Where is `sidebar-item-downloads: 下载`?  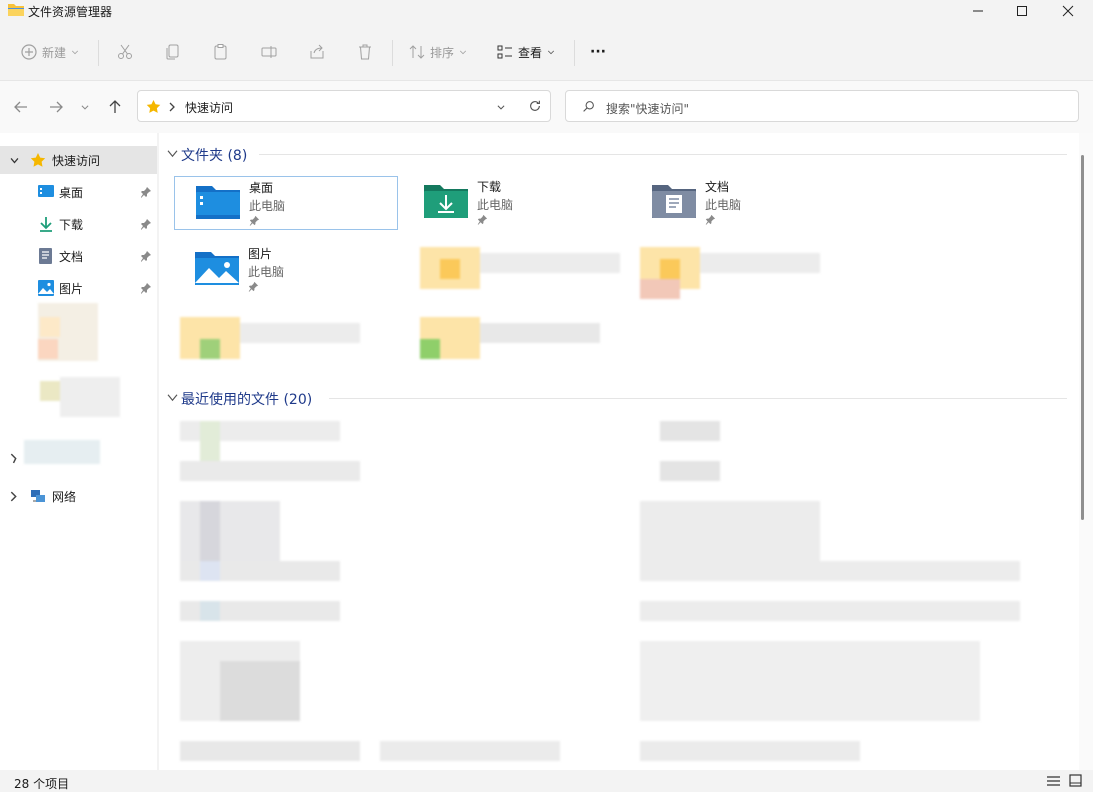 sidebar-item-downloads: 下载 is located at coordinates (78, 224).